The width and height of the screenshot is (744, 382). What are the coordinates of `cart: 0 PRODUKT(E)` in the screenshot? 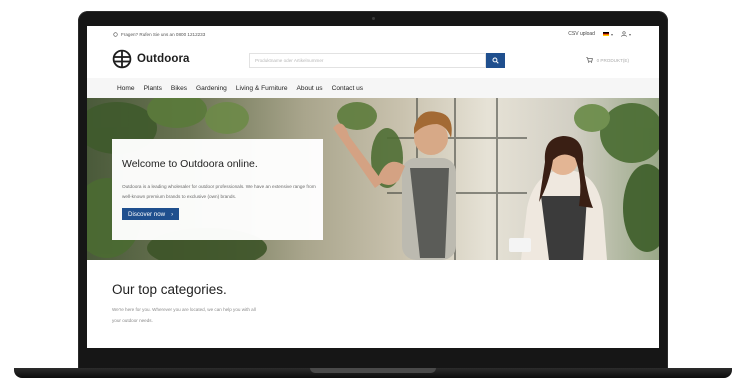 It's located at (607, 60).